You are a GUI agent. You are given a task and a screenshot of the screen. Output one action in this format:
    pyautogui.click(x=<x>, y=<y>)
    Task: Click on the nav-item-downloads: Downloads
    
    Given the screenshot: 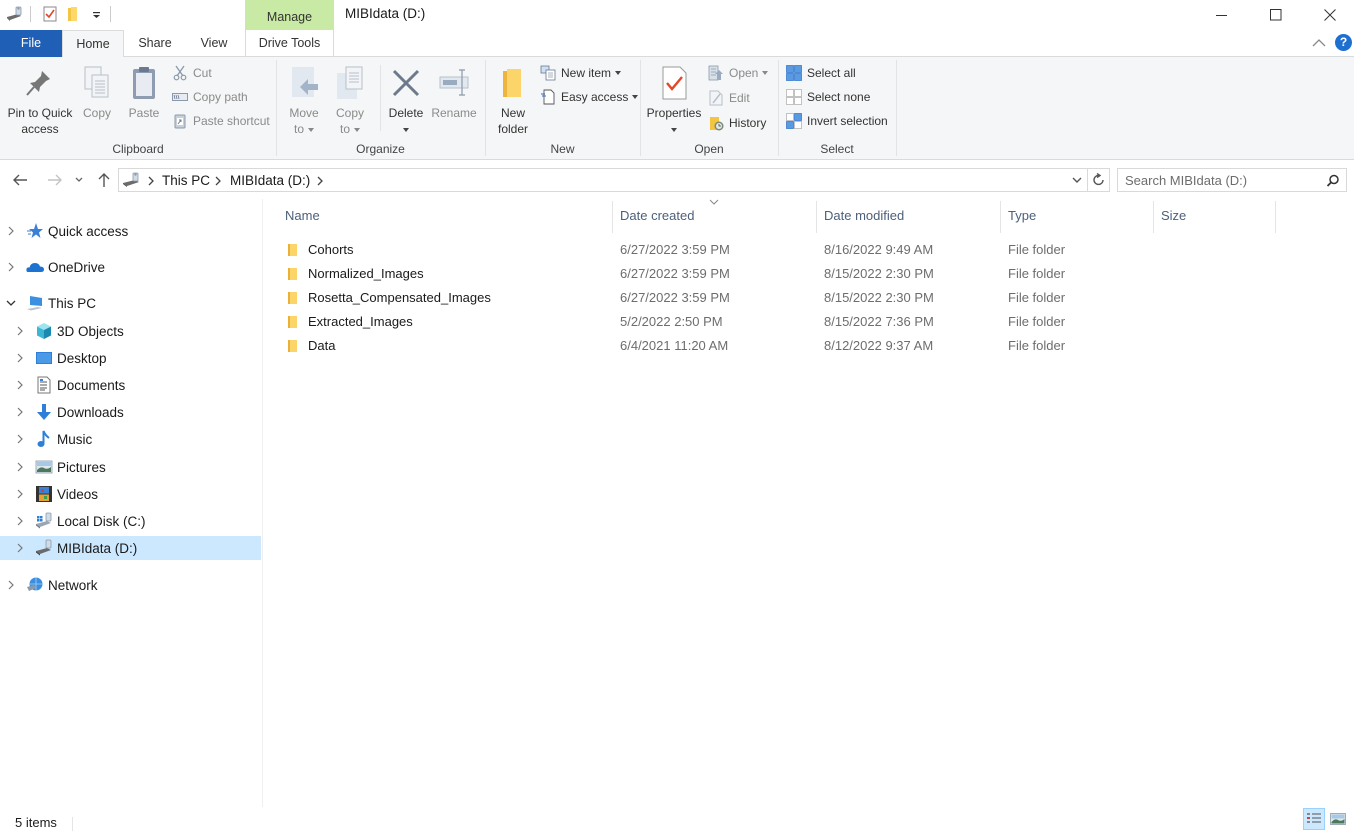 What is the action you would take?
    pyautogui.click(x=130, y=412)
    